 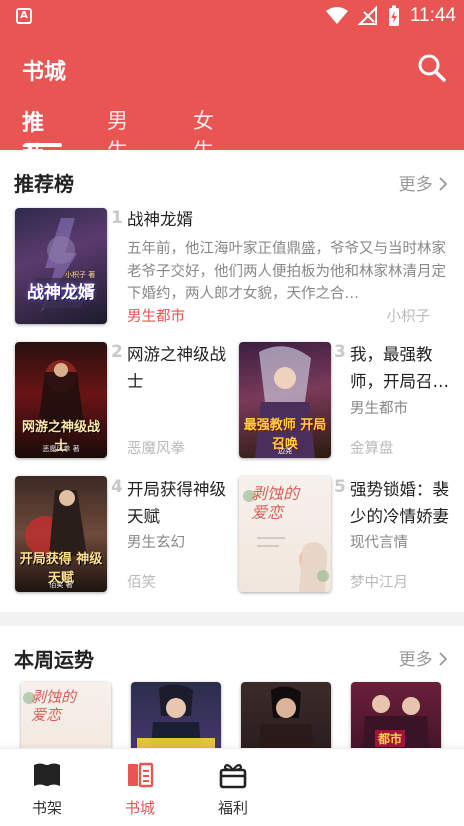 I want to click on status-time: 11:44, so click(x=432, y=15).